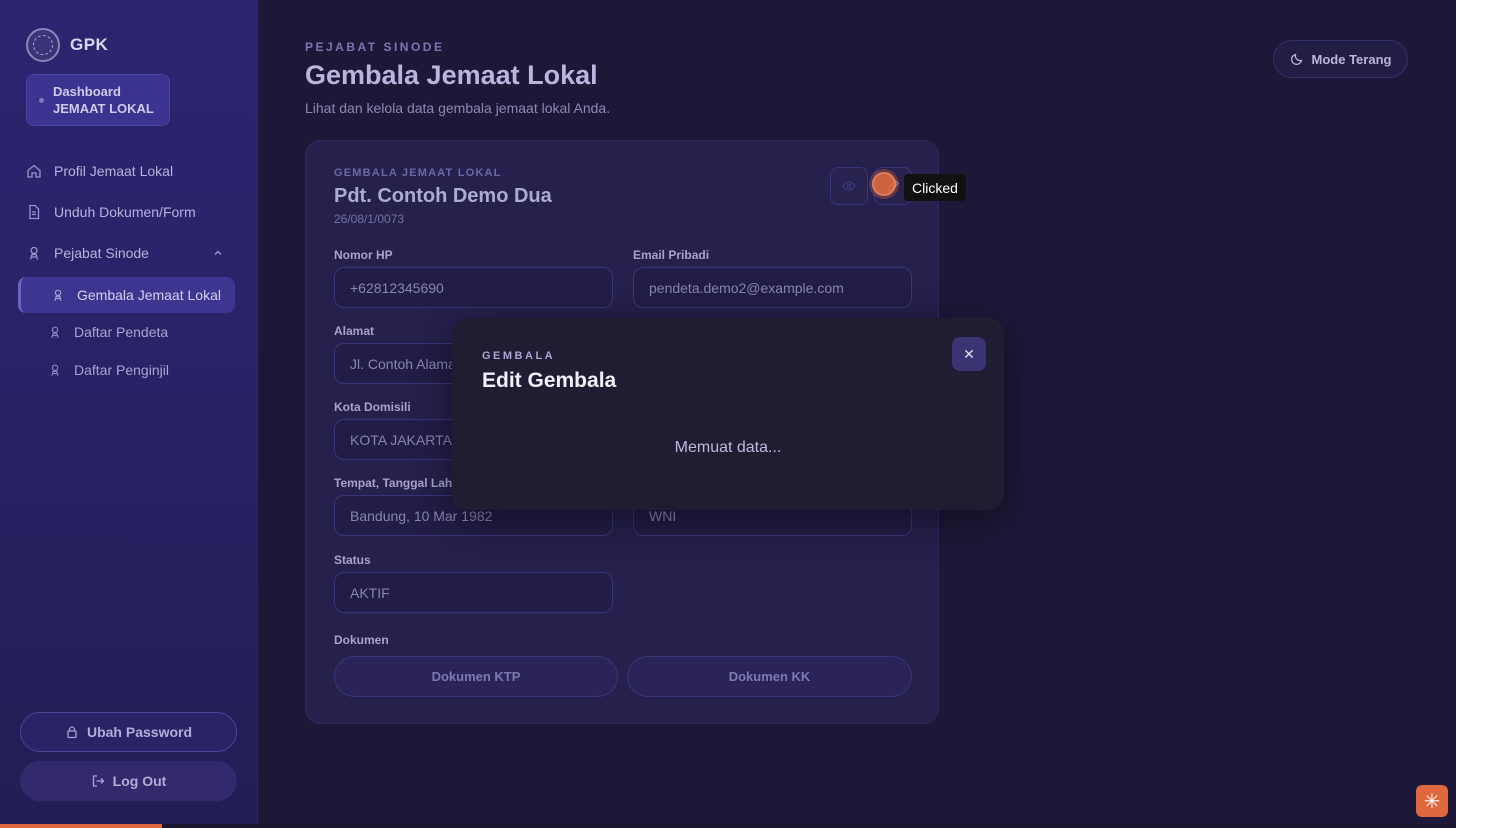 The height and width of the screenshot is (828, 1512). I want to click on sidebar-item-label: Unduh Dokumen/Form, so click(125, 212).